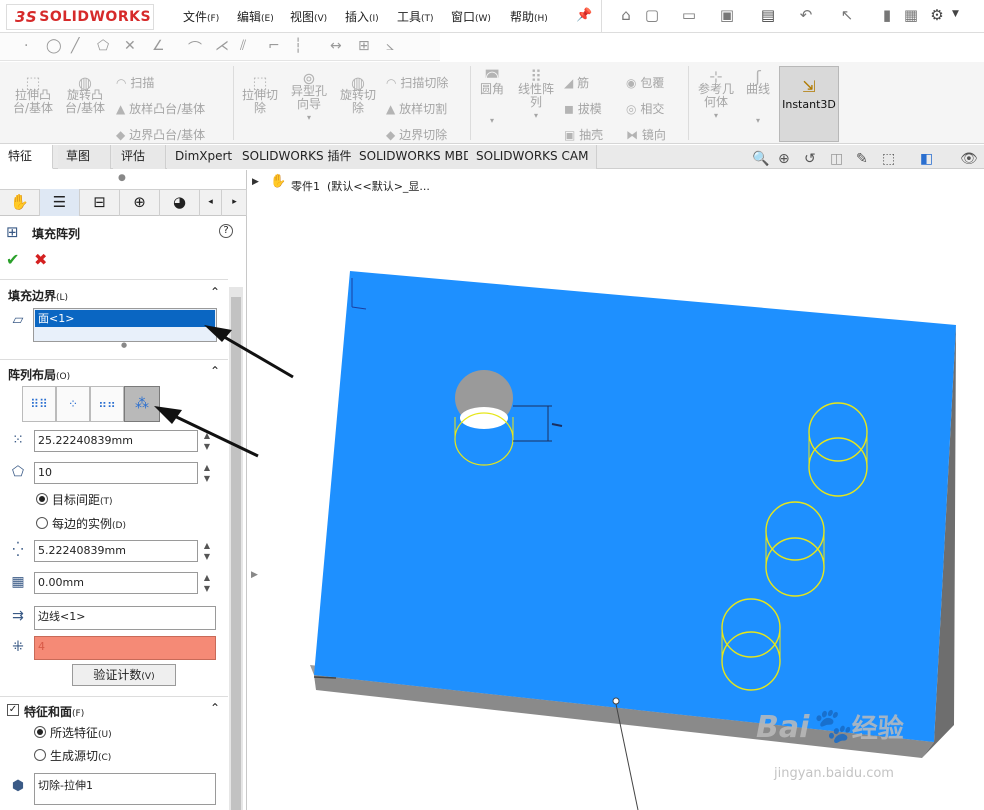 This screenshot has height=810, width=984. Describe the element at coordinates (124, 345) in the screenshot. I see `resize-handle: ●` at that location.